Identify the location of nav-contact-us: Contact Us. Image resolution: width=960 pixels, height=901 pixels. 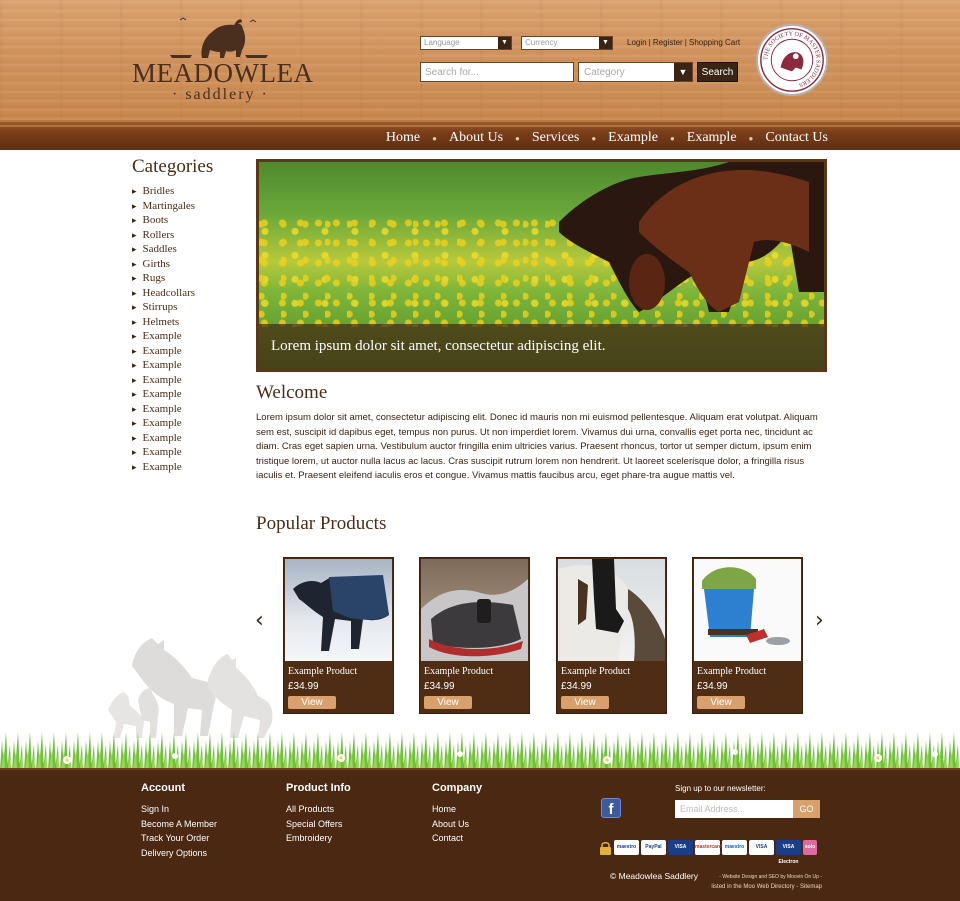
(796, 138).